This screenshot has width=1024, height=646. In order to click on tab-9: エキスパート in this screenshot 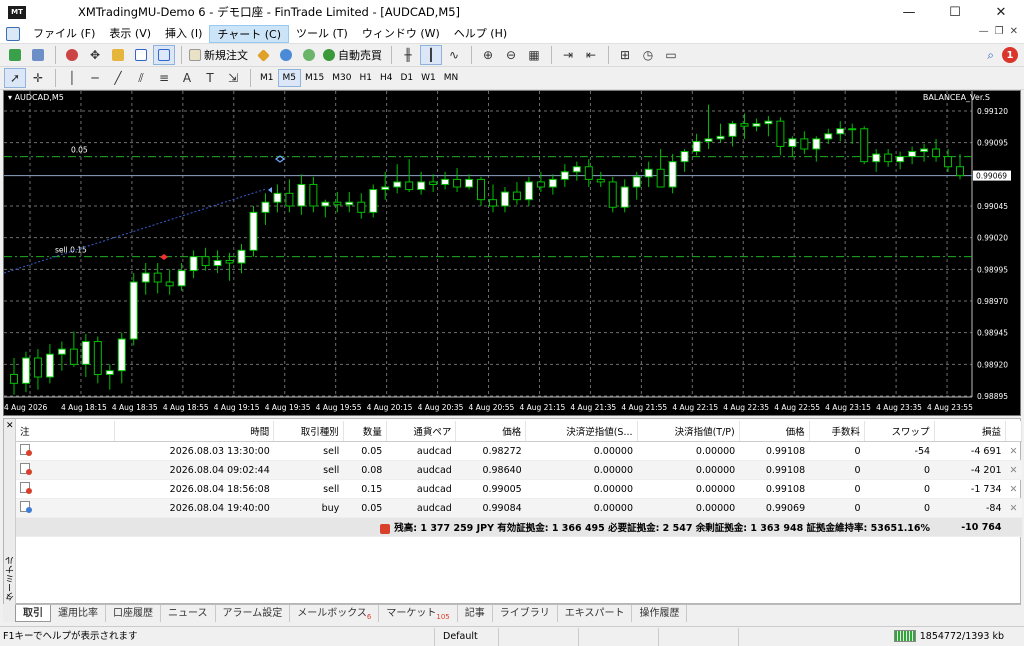, I will do `click(595, 613)`.